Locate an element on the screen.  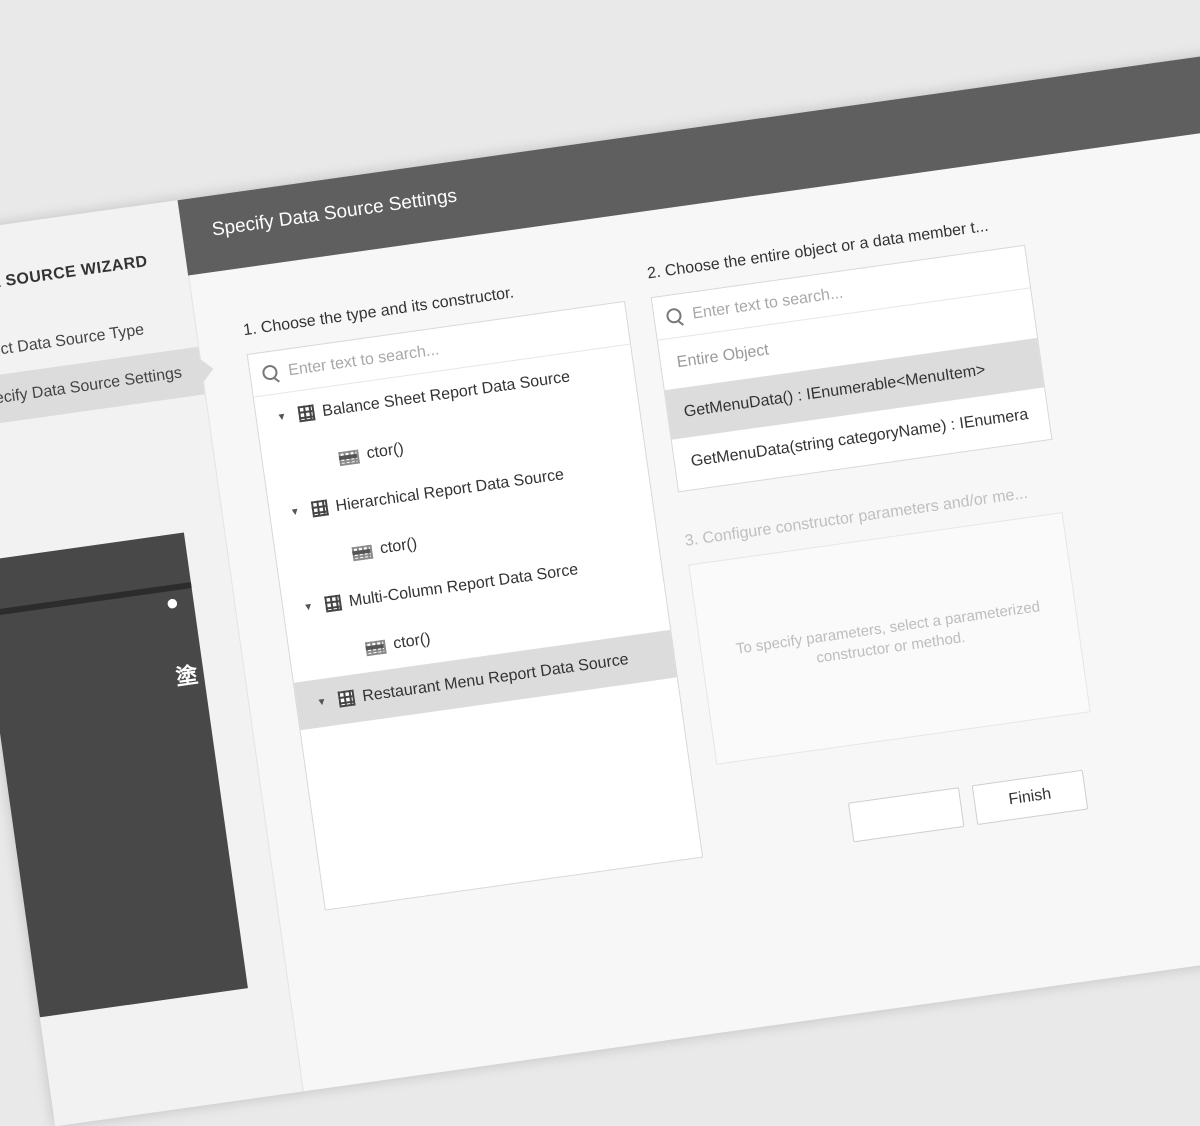
page-title: Specify Data Source Settings is located at coordinates (334, 213).